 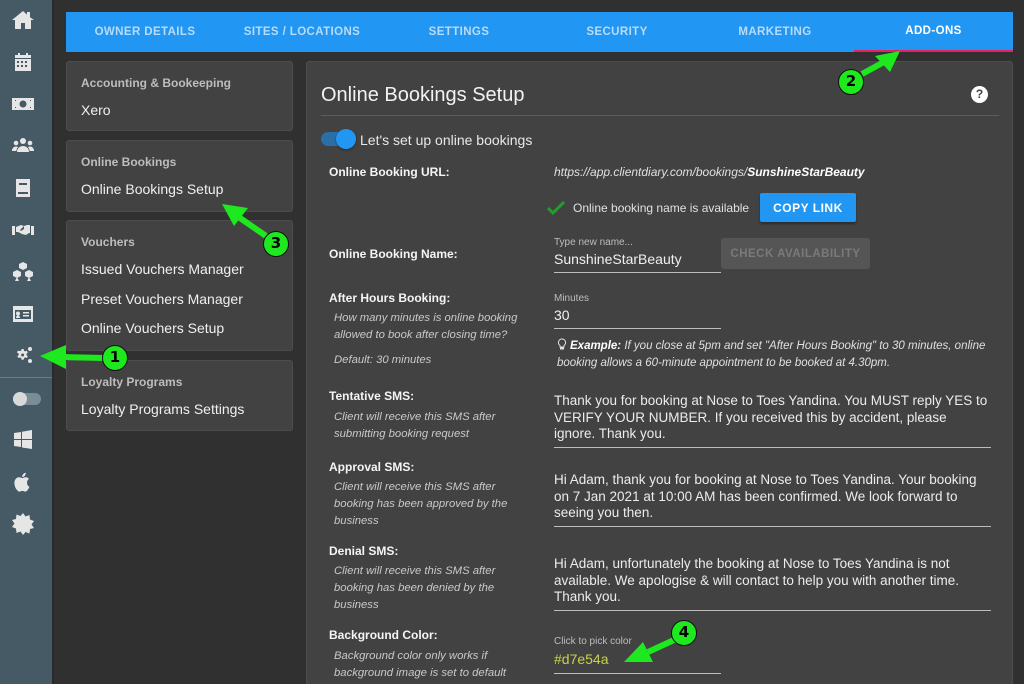 What do you see at coordinates (108, 242) in the screenshot?
I see `menu-heading: Vouchers` at bounding box center [108, 242].